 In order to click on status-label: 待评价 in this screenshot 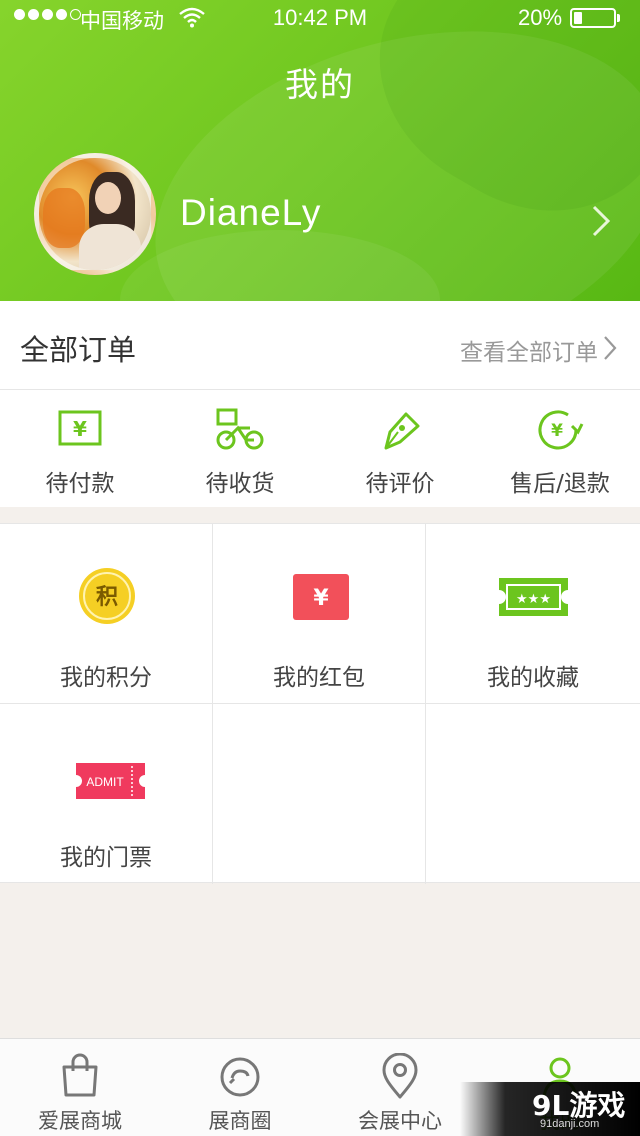, I will do `click(400, 484)`.